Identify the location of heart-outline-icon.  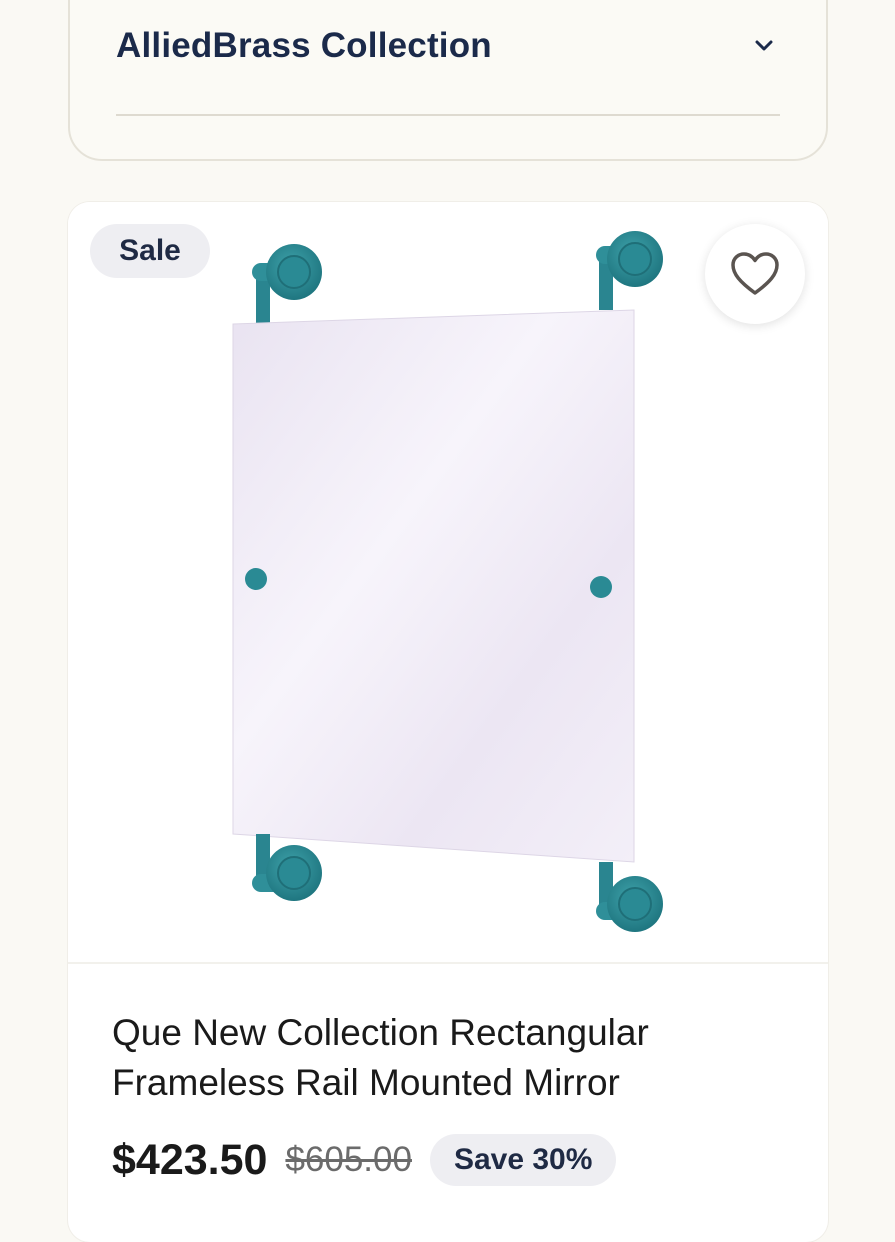
(755, 273).